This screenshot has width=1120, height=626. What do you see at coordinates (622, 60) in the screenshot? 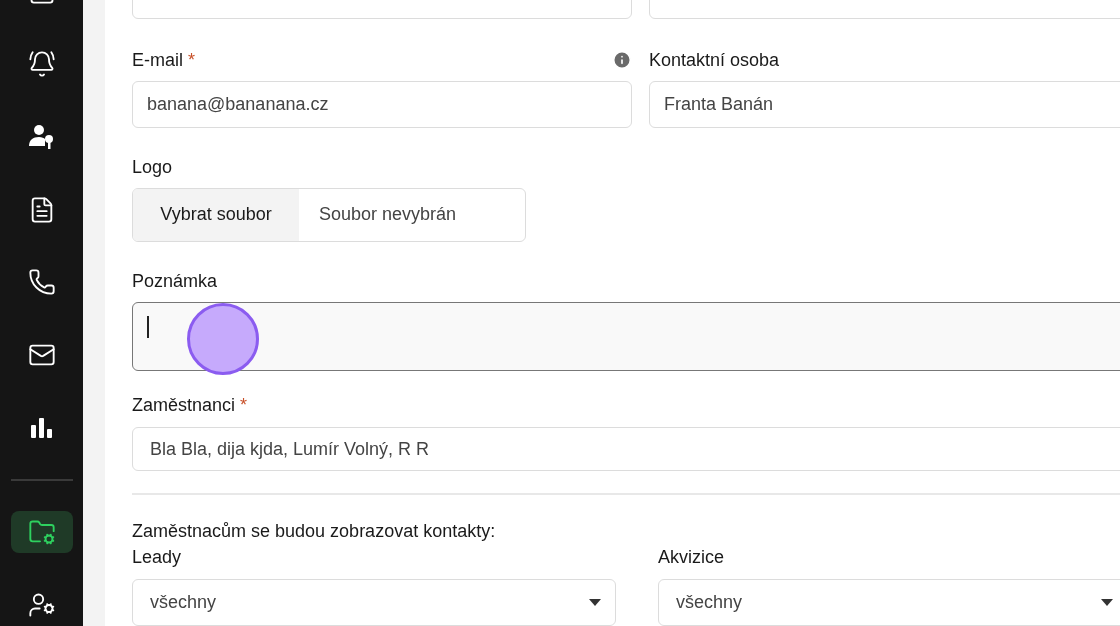
I see `info-icon` at bounding box center [622, 60].